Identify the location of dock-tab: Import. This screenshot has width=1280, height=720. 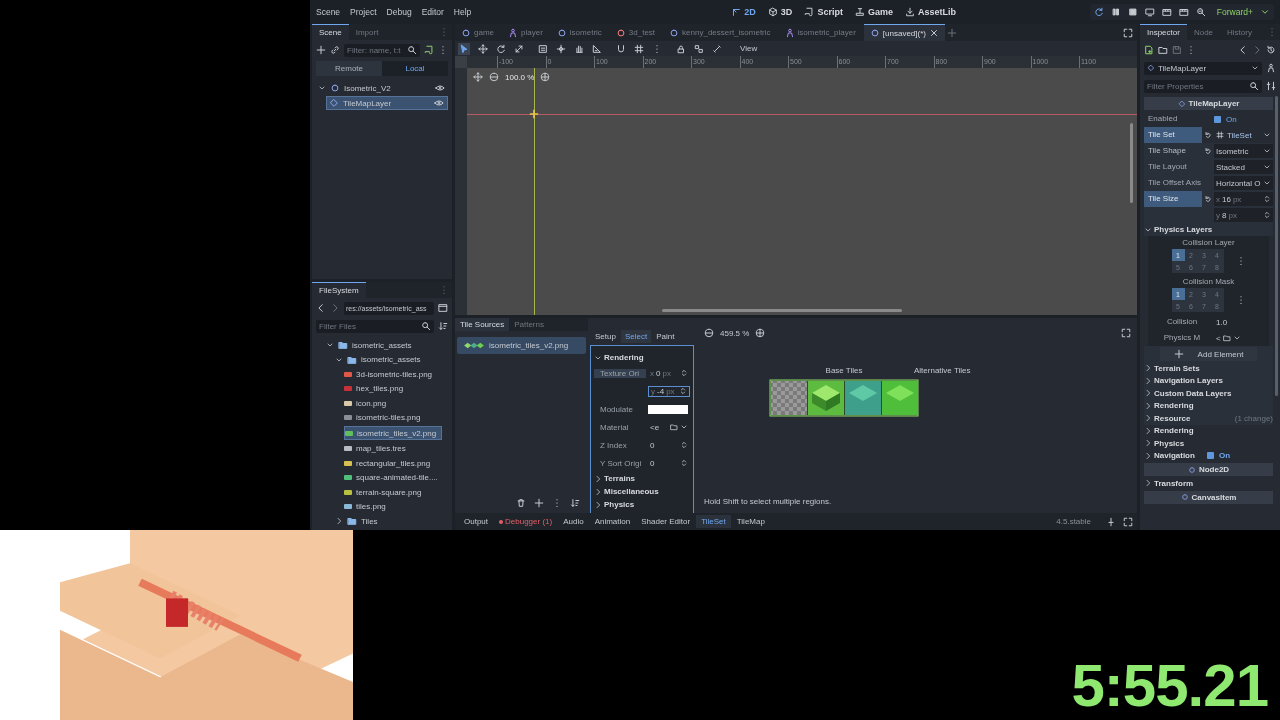
(367, 32).